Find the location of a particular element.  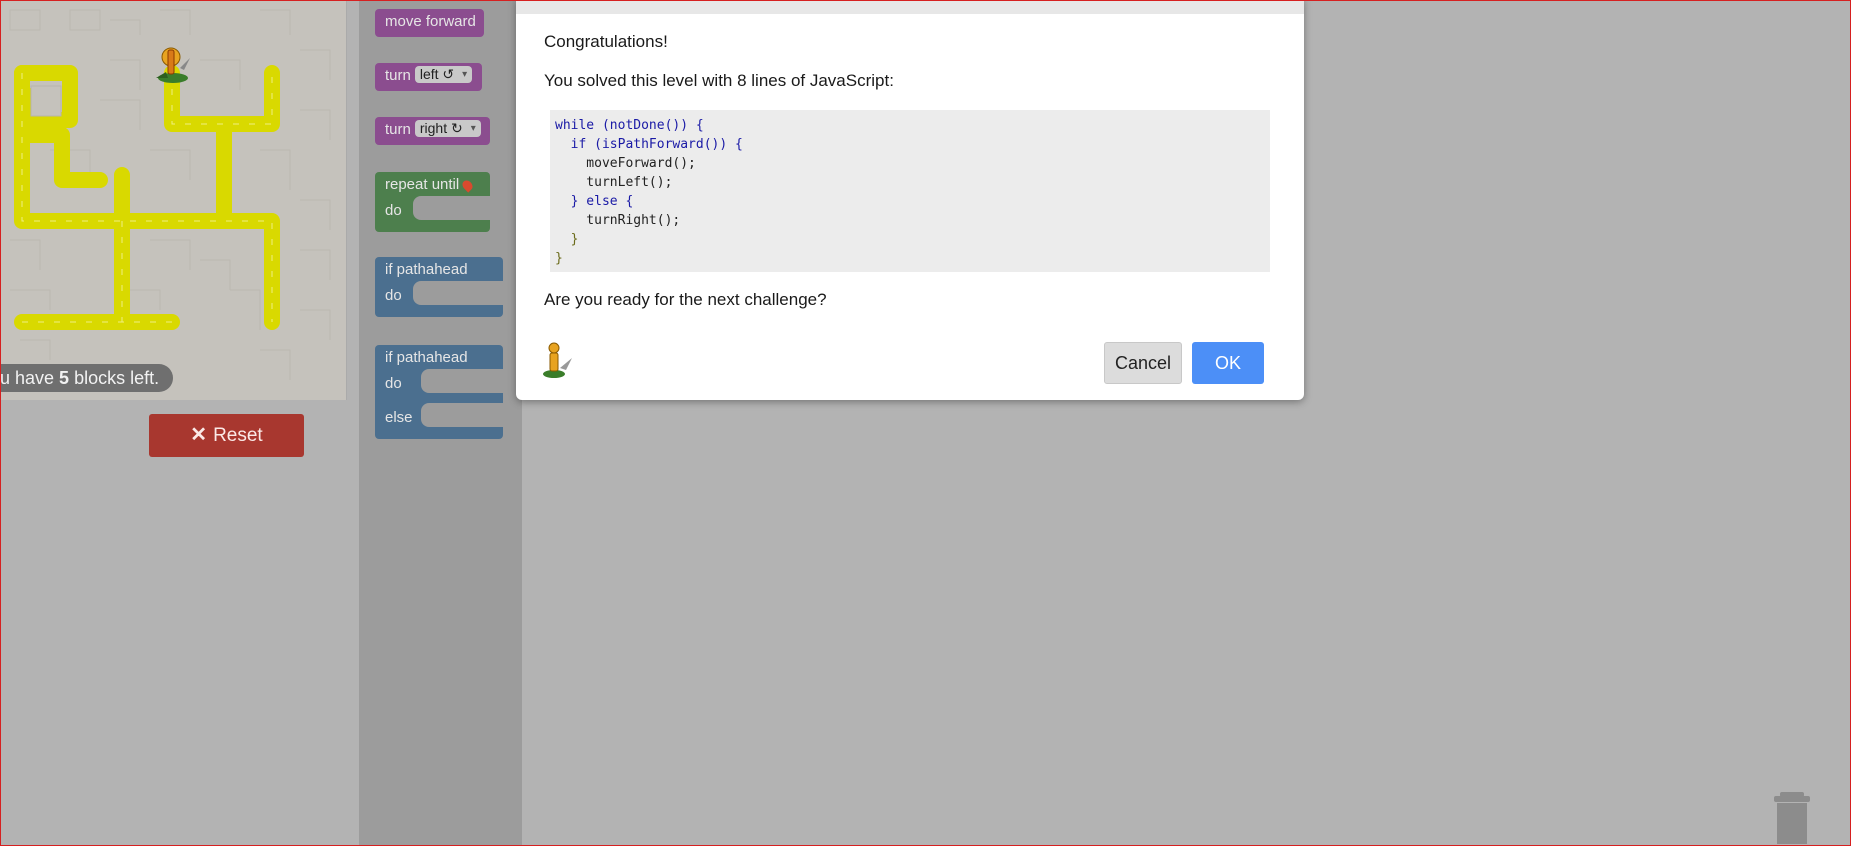

trash-icon is located at coordinates (1792, 817).